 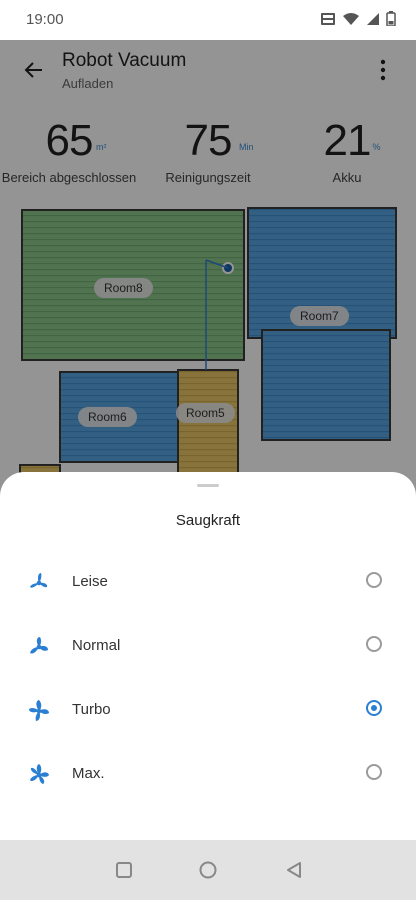 I want to click on volte-icon, so click(x=328, y=18).